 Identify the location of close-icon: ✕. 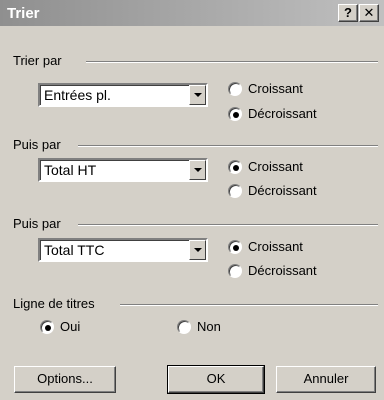
(369, 12).